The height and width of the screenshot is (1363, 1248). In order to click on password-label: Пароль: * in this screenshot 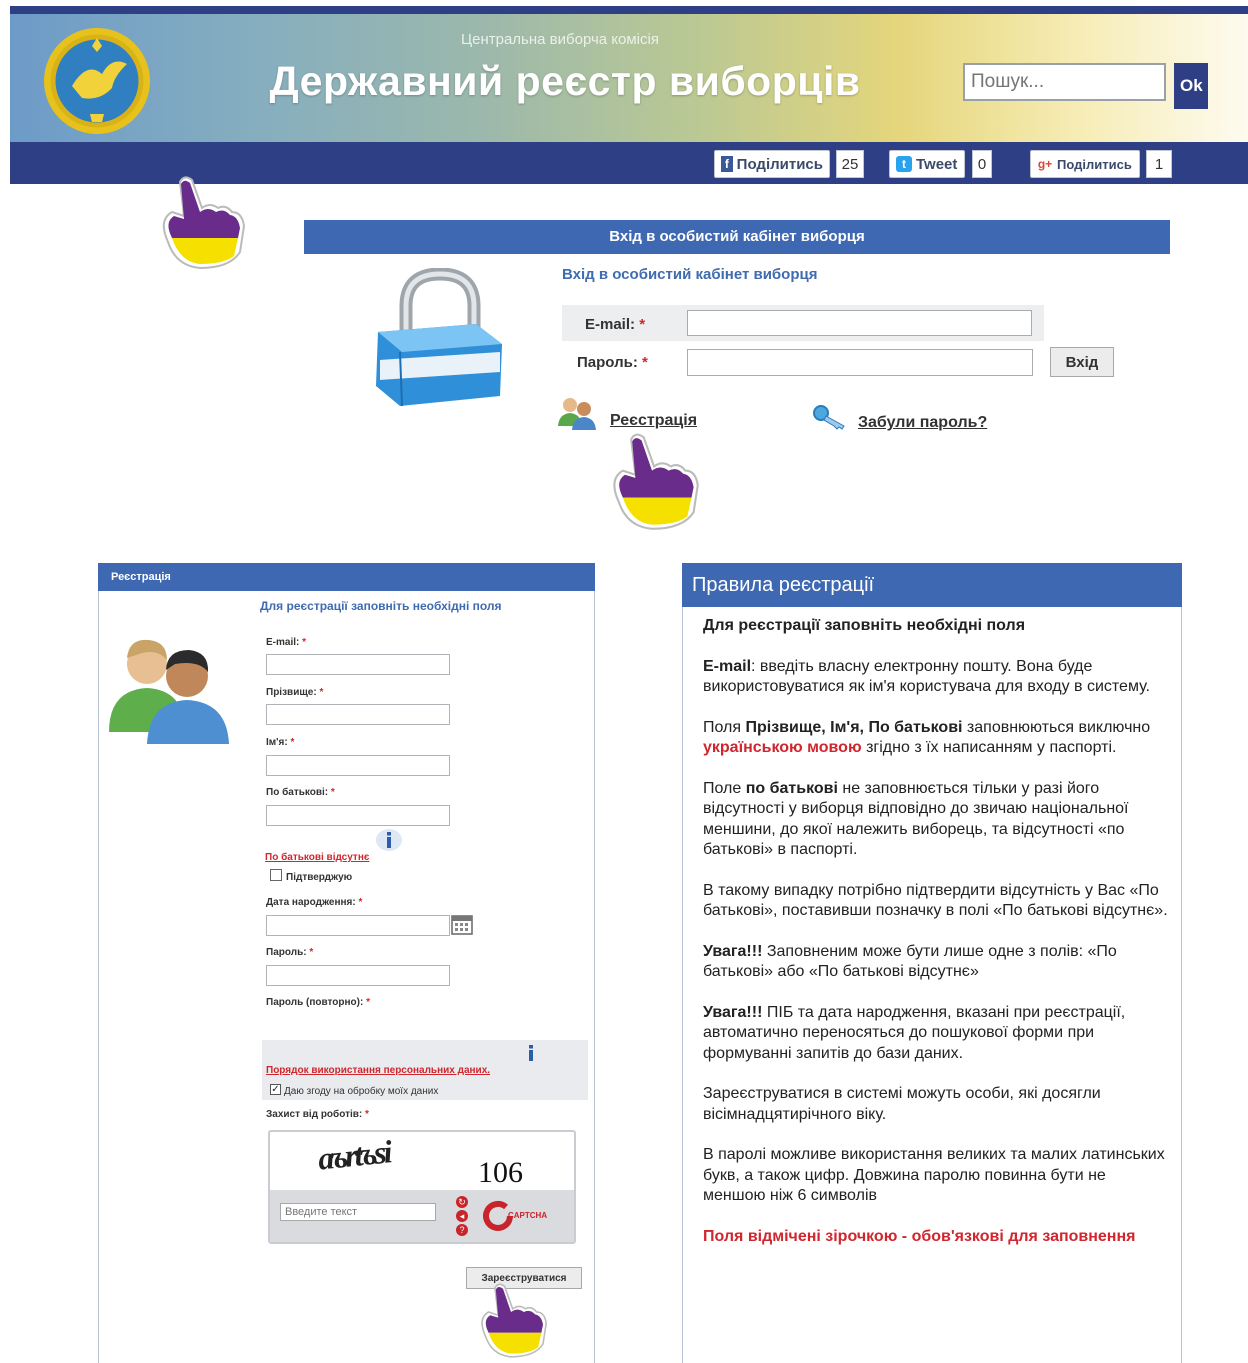, I will do `click(289, 952)`.